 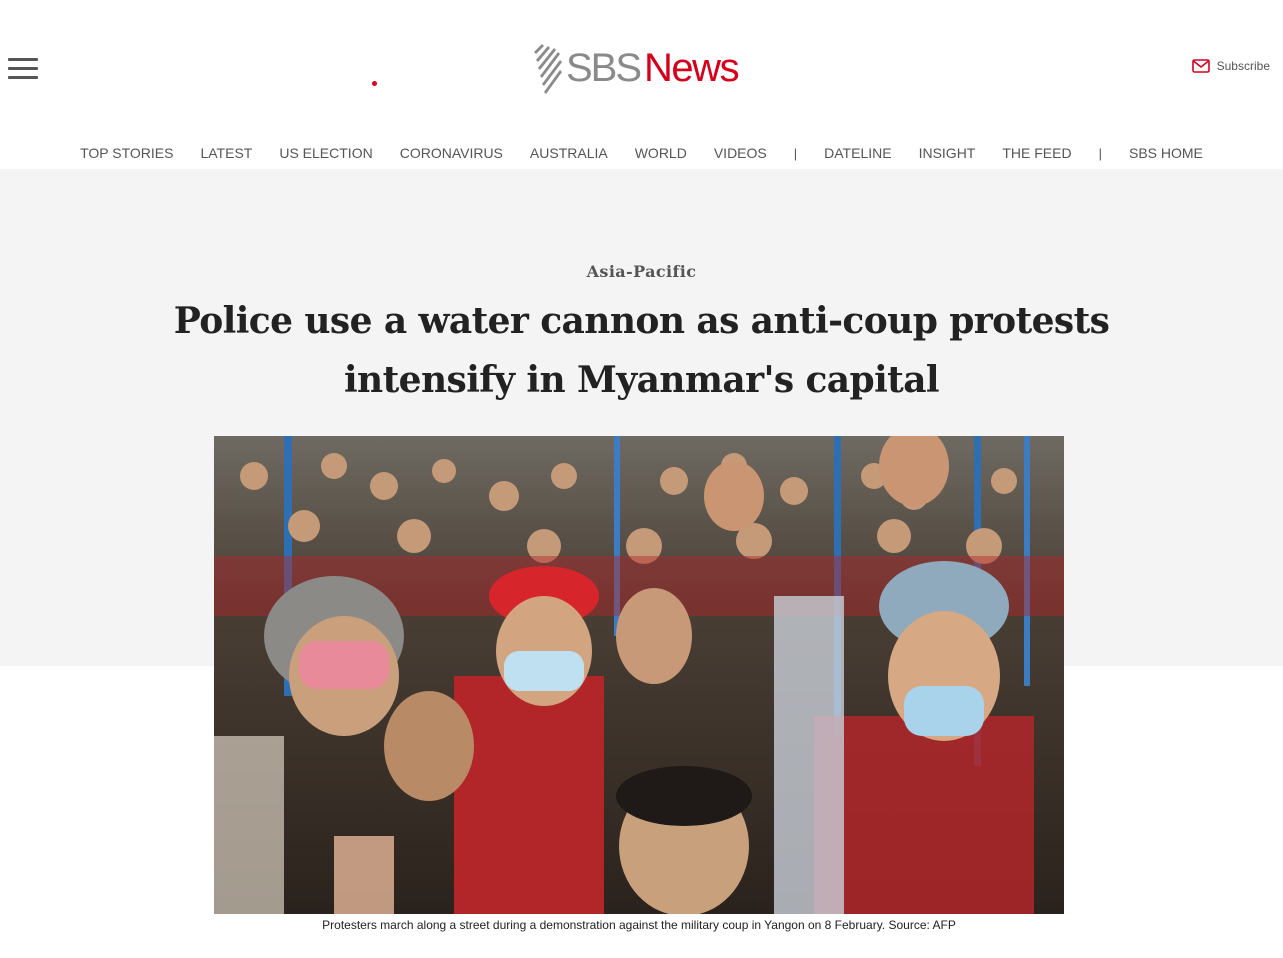 I want to click on article-section-link: Asia-Pacific, so click(x=641, y=271).